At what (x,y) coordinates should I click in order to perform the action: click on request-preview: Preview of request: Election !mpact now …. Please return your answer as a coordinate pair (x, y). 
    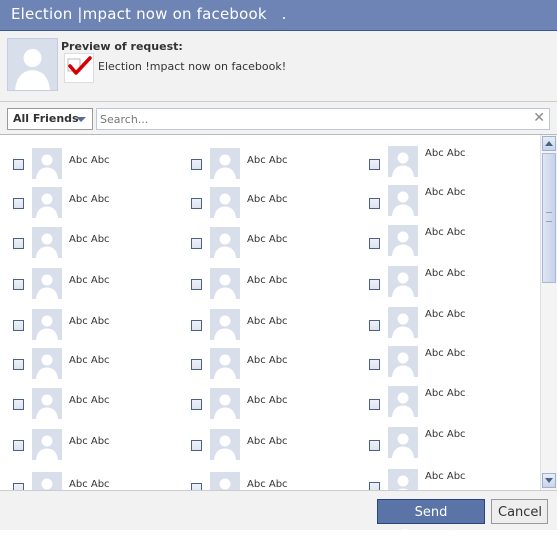
    Looking at the image, I should click on (278, 66).